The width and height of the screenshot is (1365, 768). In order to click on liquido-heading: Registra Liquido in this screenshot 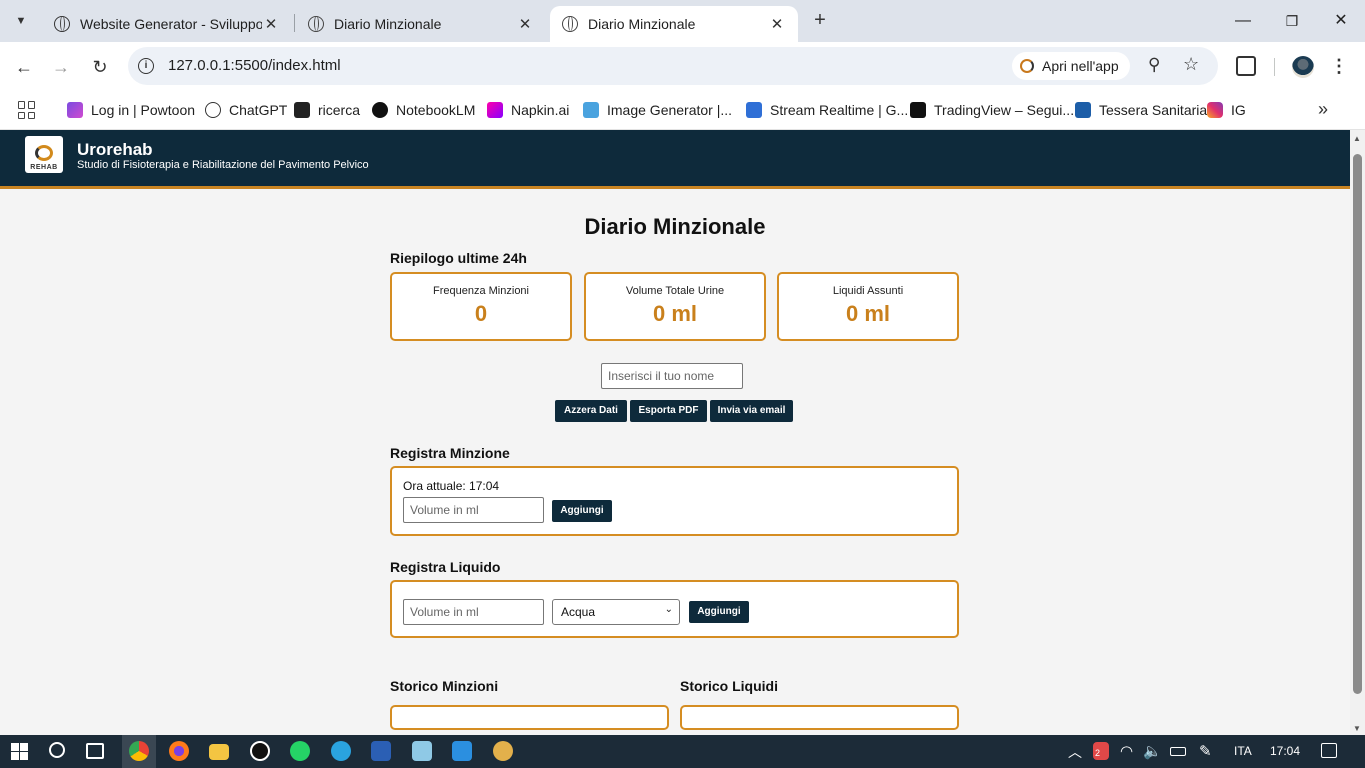, I will do `click(445, 567)`.